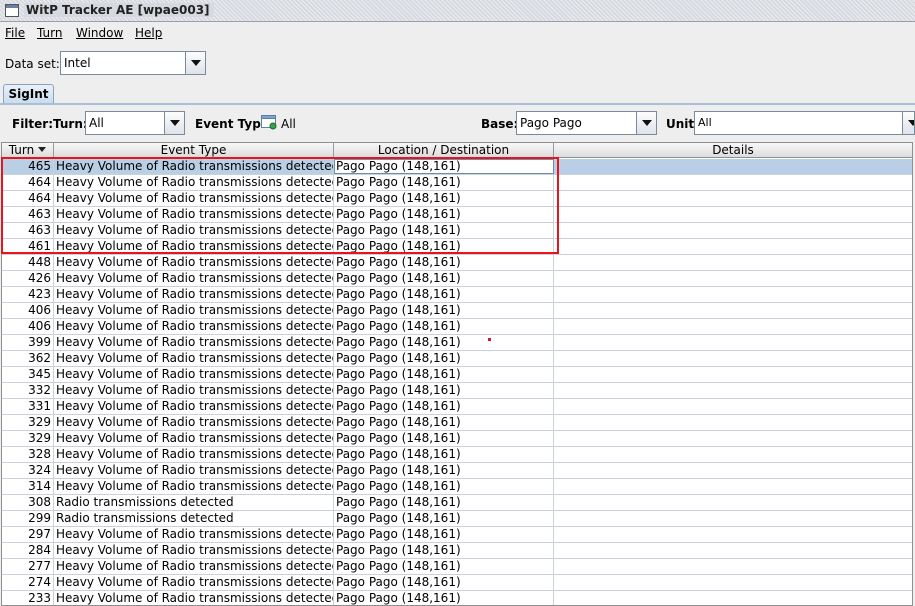 This screenshot has height=606, width=915. I want to click on chevron-down-icon, so click(174, 123).